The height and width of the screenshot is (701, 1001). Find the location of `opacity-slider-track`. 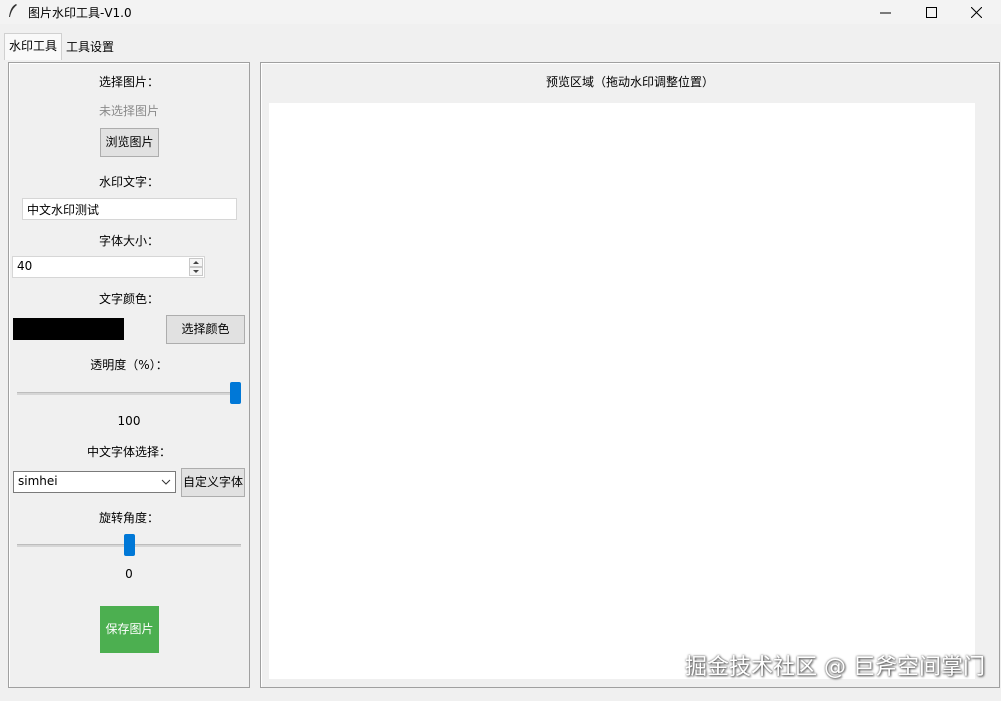

opacity-slider-track is located at coordinates (129, 393).